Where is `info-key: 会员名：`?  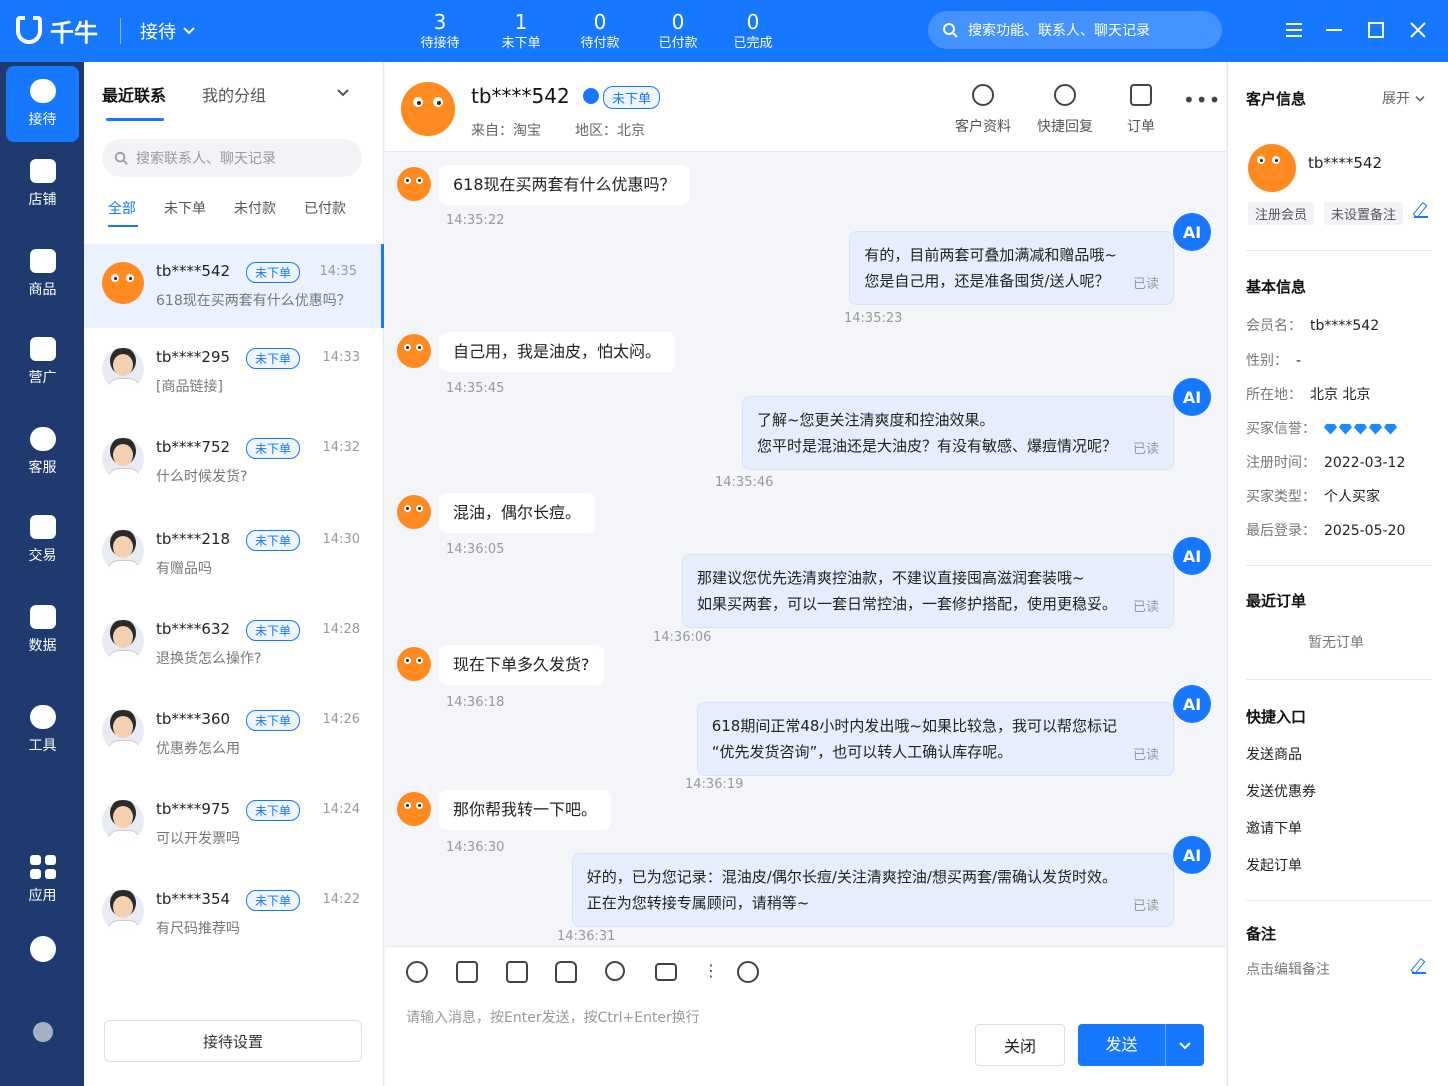 info-key: 会员名： is located at coordinates (1274, 326).